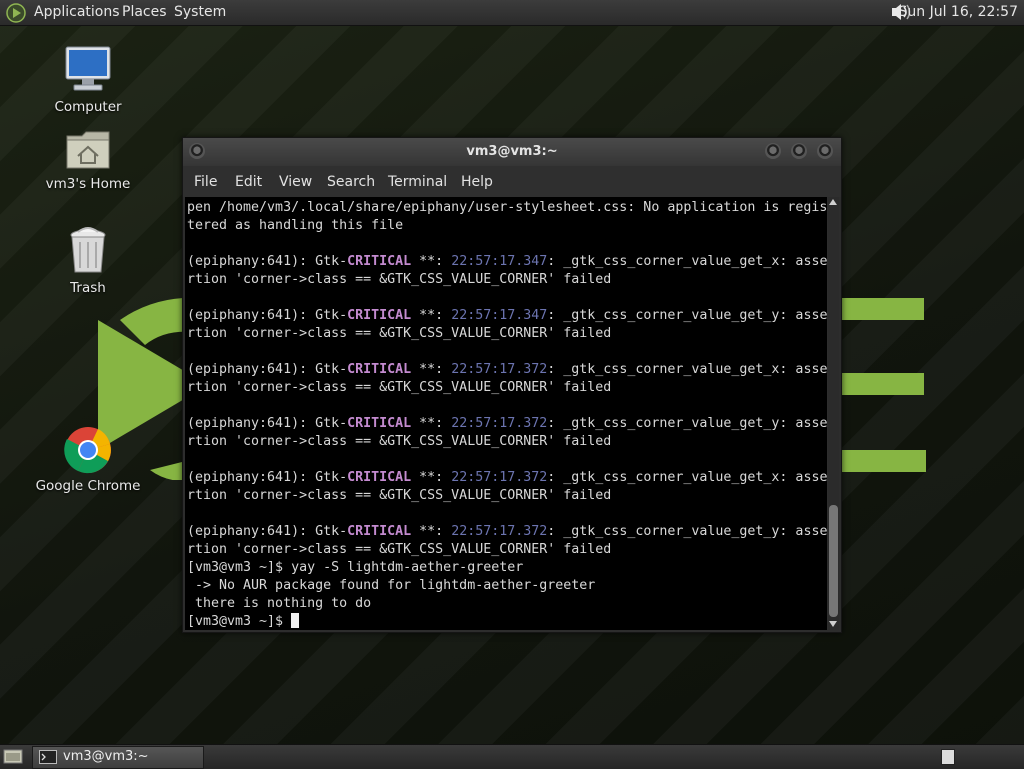  What do you see at coordinates (106, 756) in the screenshot?
I see `taskbar-label: vm3@vm3:~` at bounding box center [106, 756].